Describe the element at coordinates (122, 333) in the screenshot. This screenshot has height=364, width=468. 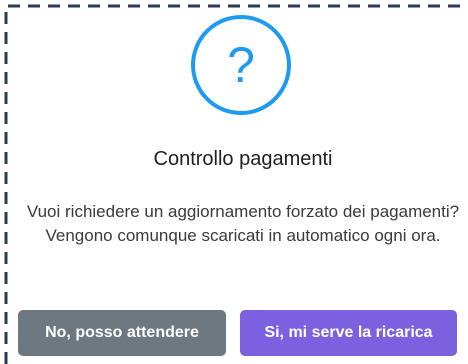
I see `cancel-button: No, posso attendere` at that location.